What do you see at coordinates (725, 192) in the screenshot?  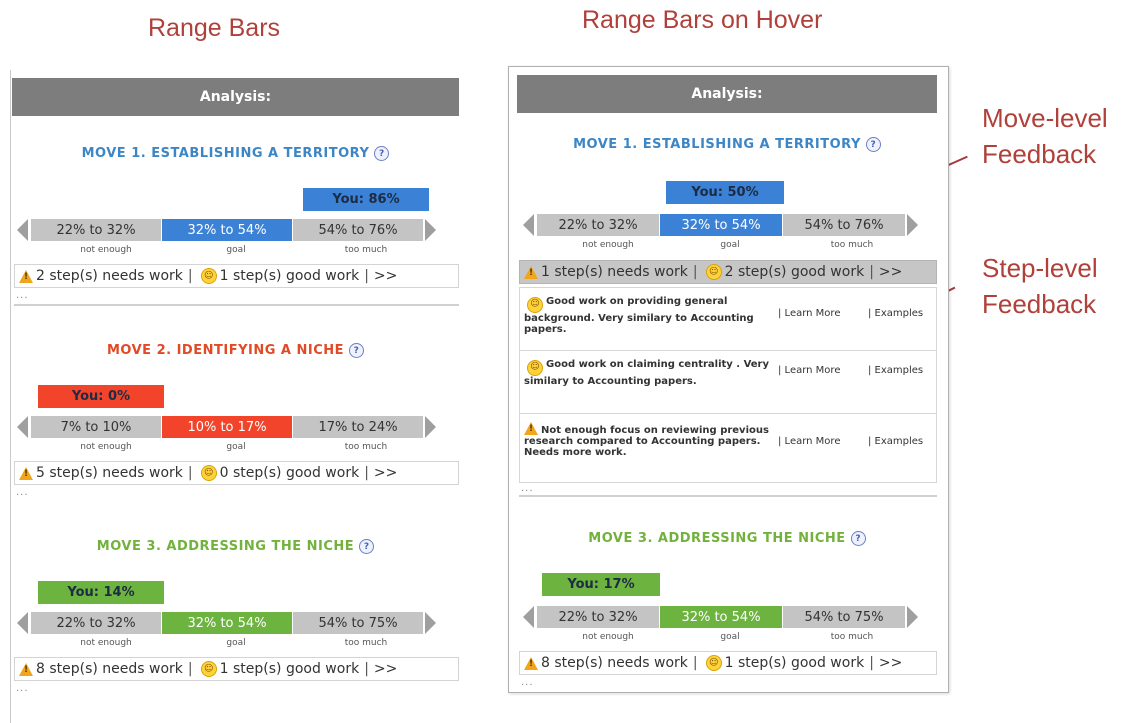 I see `you-score-bubble: You: 50%` at bounding box center [725, 192].